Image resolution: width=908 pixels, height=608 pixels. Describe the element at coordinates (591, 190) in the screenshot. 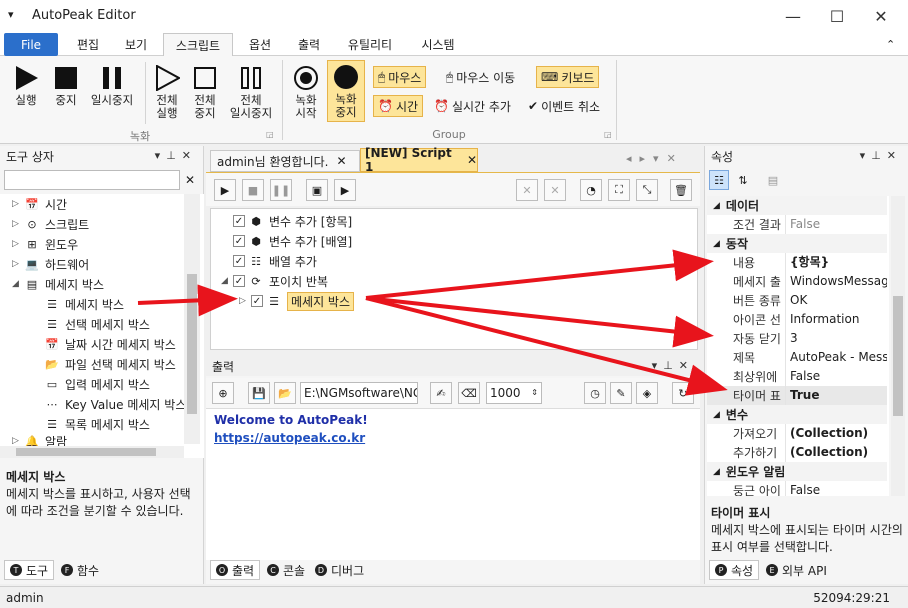

I see `timer-icon: ◔` at that location.